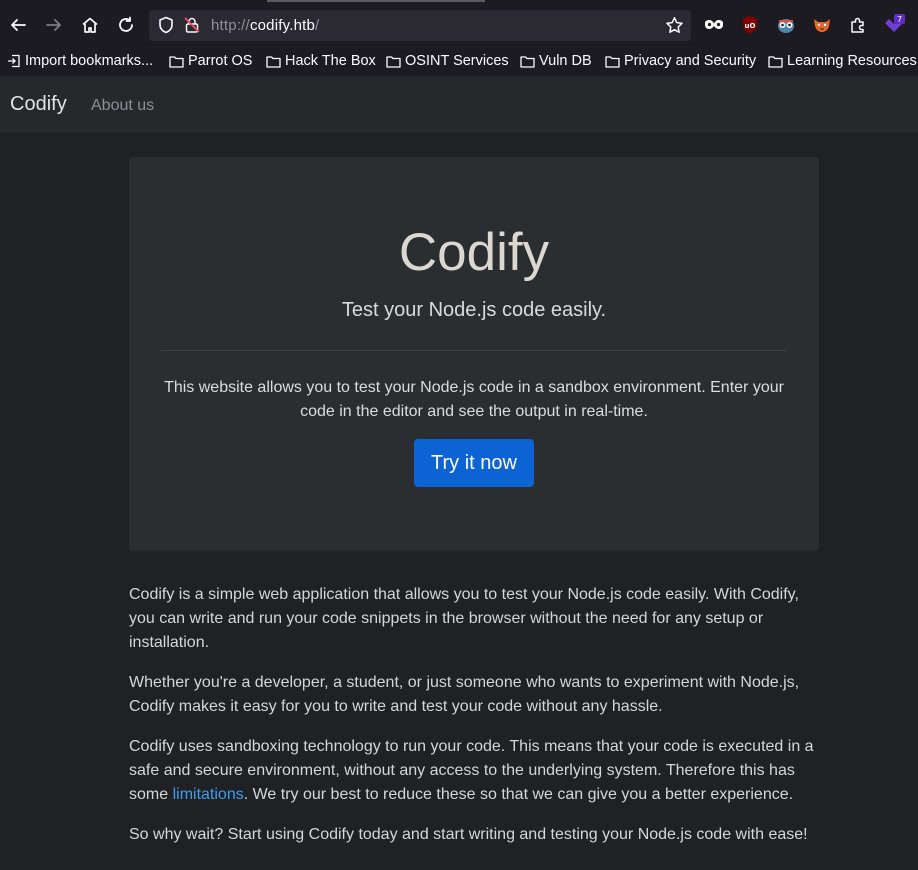 The width and height of the screenshot is (918, 870). I want to click on browser-toolbar: http://codify.htb/ uO 7, so click(459, 25).